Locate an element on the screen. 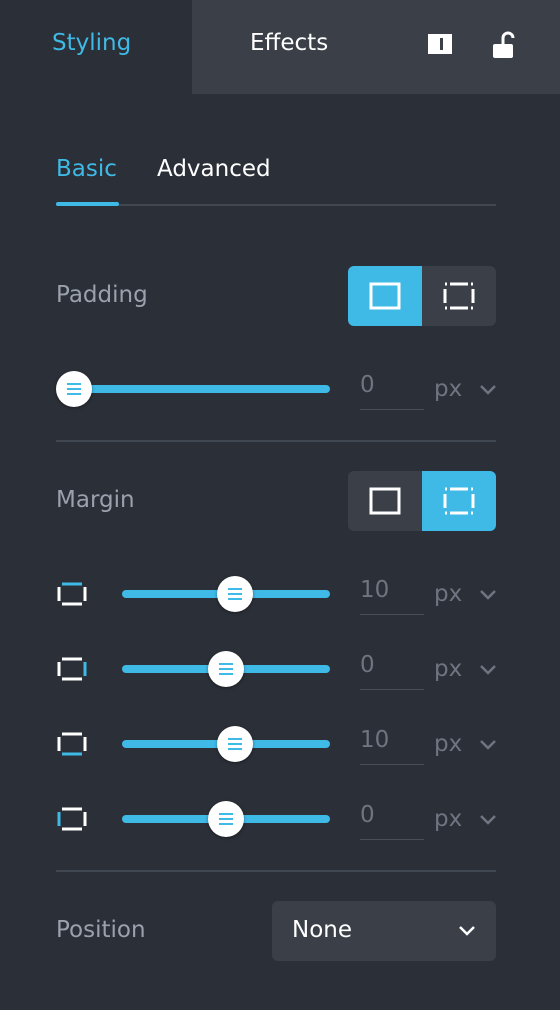  padding-slider-thumb is located at coordinates (74, 389).